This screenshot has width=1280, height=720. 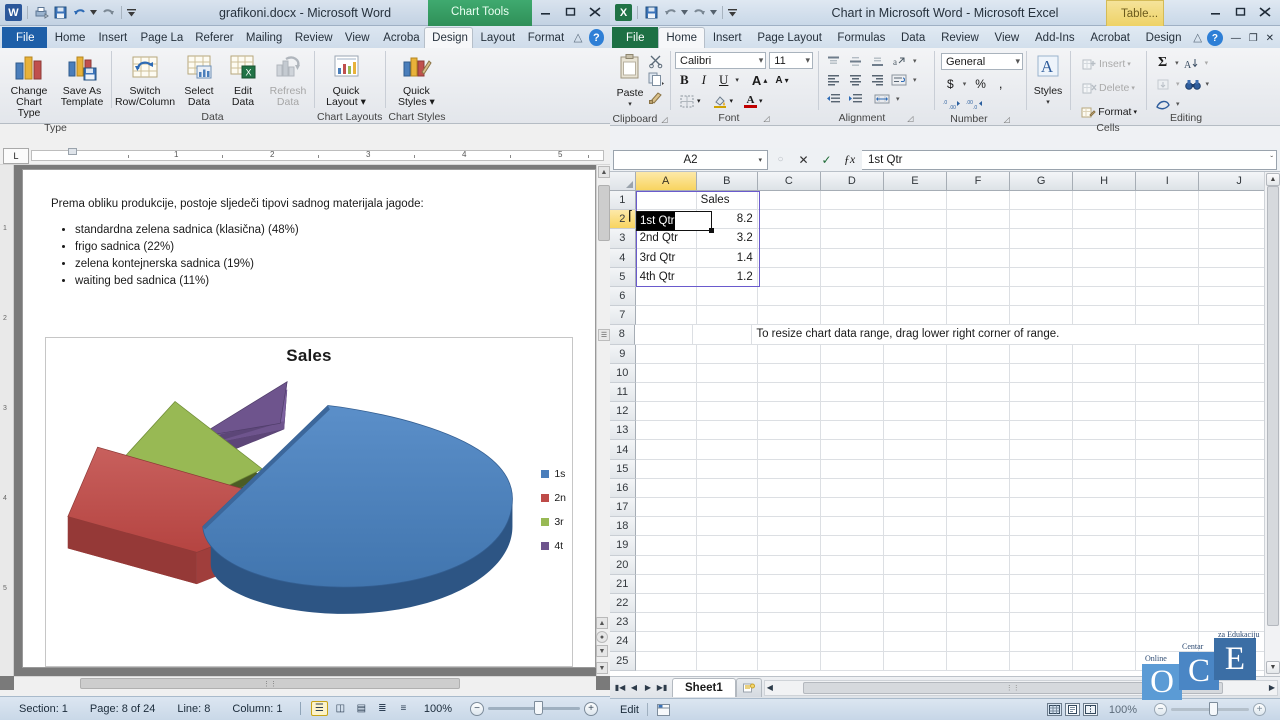 I want to click on zoom-in-button: +, so click(x=591, y=708).